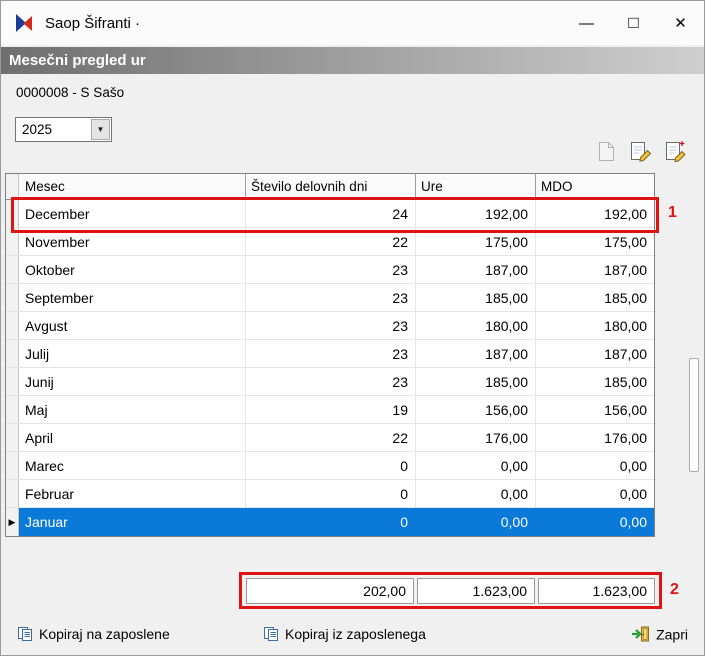 The width and height of the screenshot is (705, 656). I want to click on cell-stevilo-delovnih-dni: 22, so click(331, 437).